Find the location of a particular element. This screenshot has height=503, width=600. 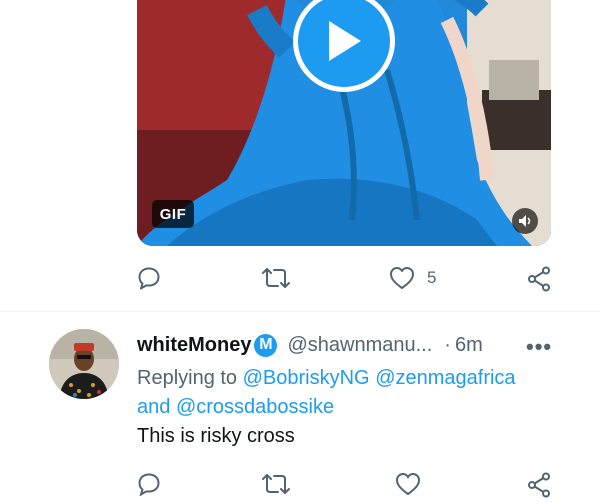

tweet-text: This is risky cross is located at coordinates (216, 436).